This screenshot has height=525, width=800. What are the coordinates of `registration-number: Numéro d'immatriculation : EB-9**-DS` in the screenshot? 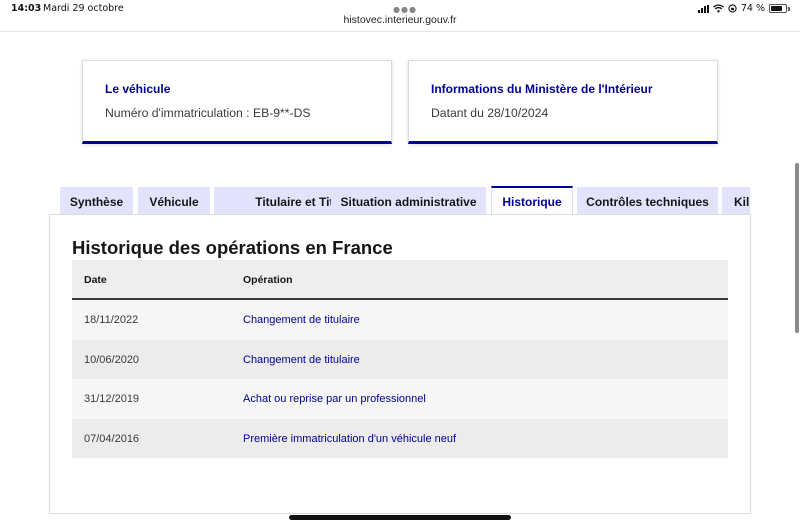 It's located at (208, 113).